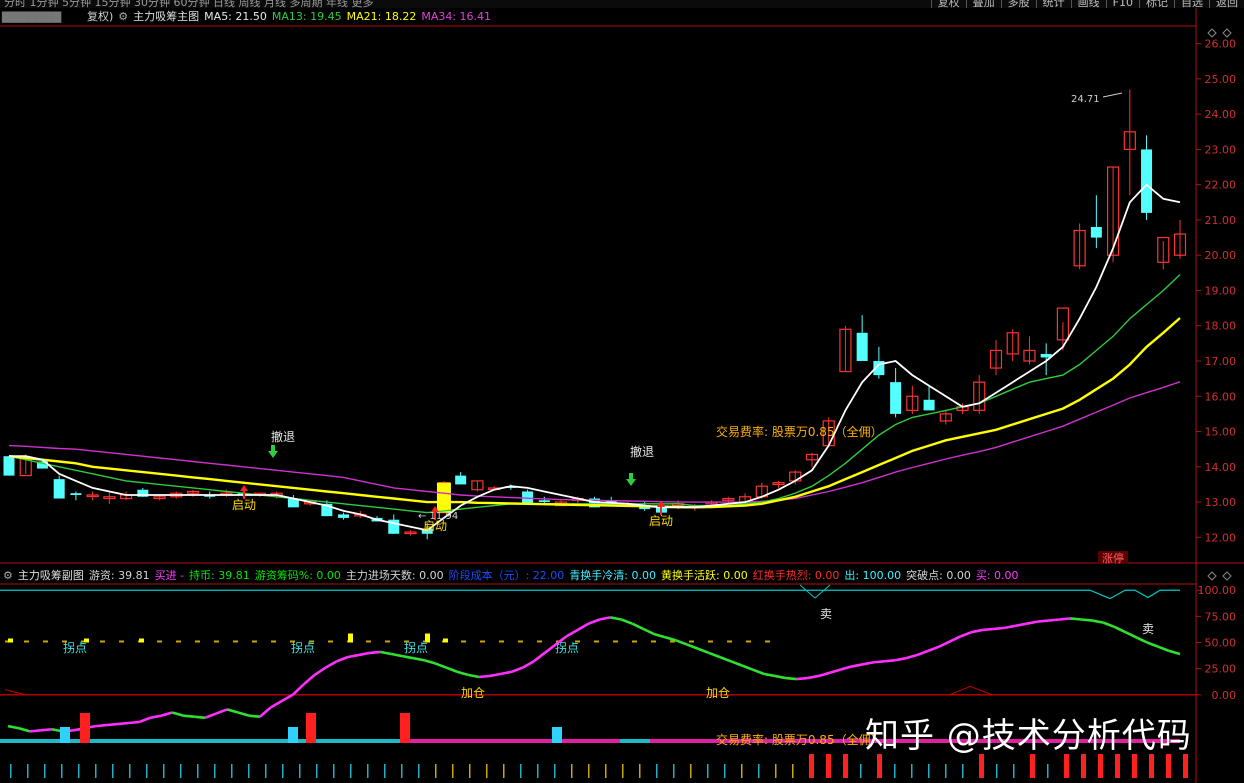 The image size is (1244, 783). I want to click on fee-rate-label: 交易费率: 股票万0.85（全佣）, so click(799, 739).